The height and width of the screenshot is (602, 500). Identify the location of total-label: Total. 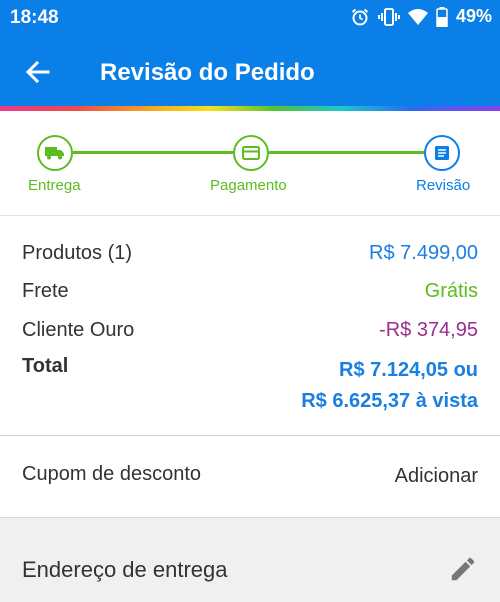
(45, 366).